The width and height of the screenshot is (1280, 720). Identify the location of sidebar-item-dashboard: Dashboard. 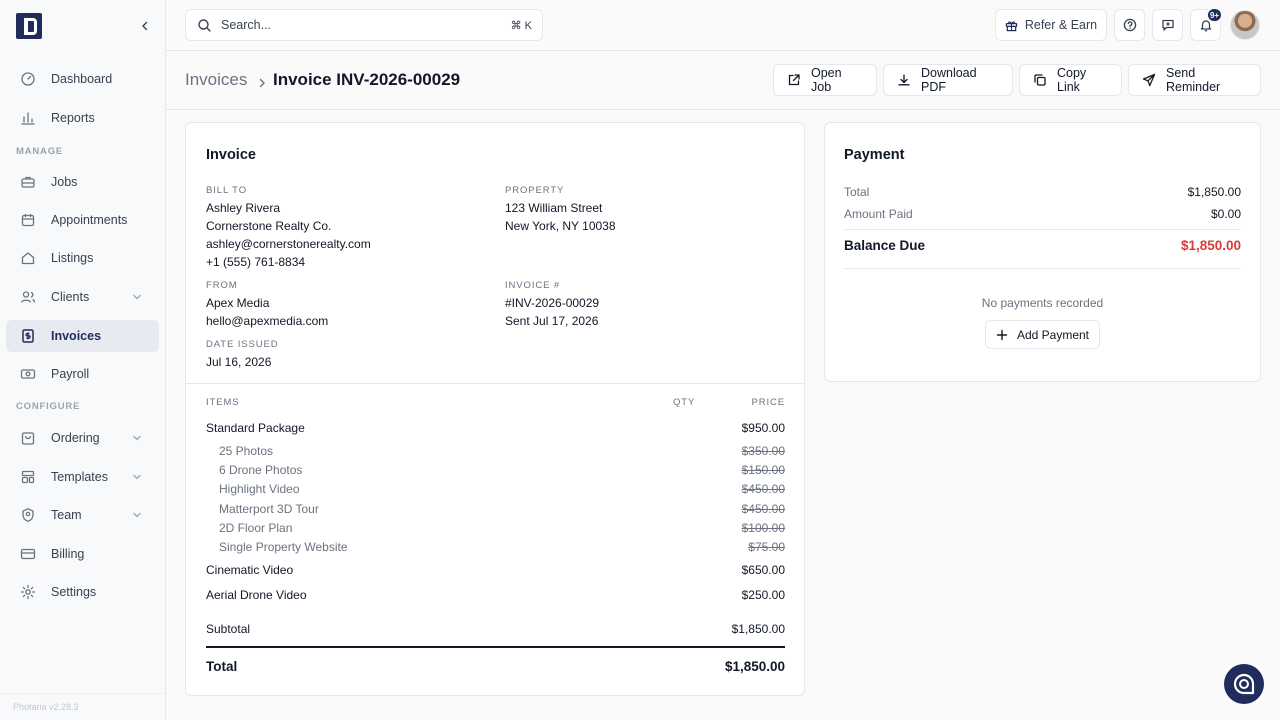
(82, 79).